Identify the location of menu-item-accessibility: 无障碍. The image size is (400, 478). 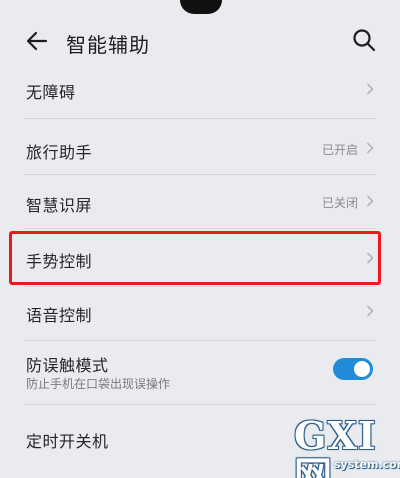
(200, 88).